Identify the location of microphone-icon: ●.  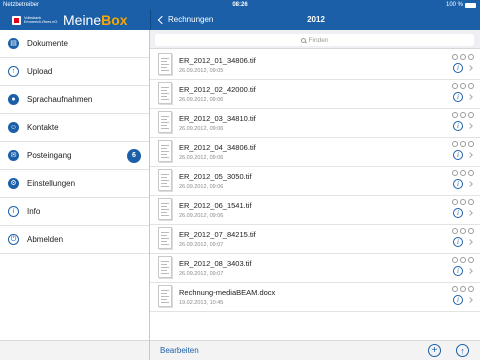
(13, 99).